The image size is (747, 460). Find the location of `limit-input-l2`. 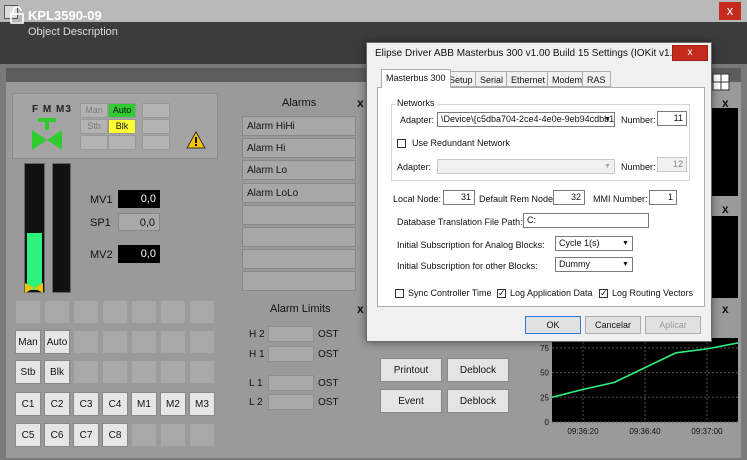

limit-input-l2 is located at coordinates (291, 402).